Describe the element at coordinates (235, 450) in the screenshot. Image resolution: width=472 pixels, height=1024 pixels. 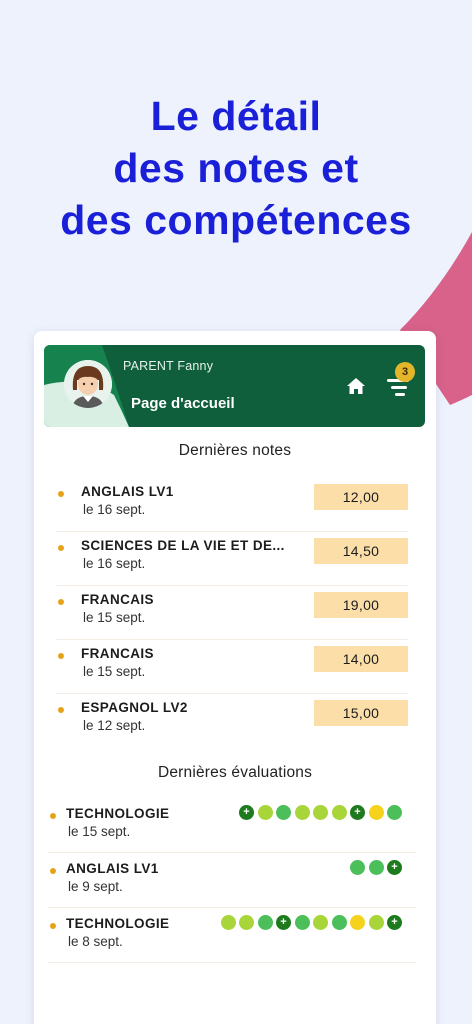
I see `latest-grades-title: Dernières notes` at that location.